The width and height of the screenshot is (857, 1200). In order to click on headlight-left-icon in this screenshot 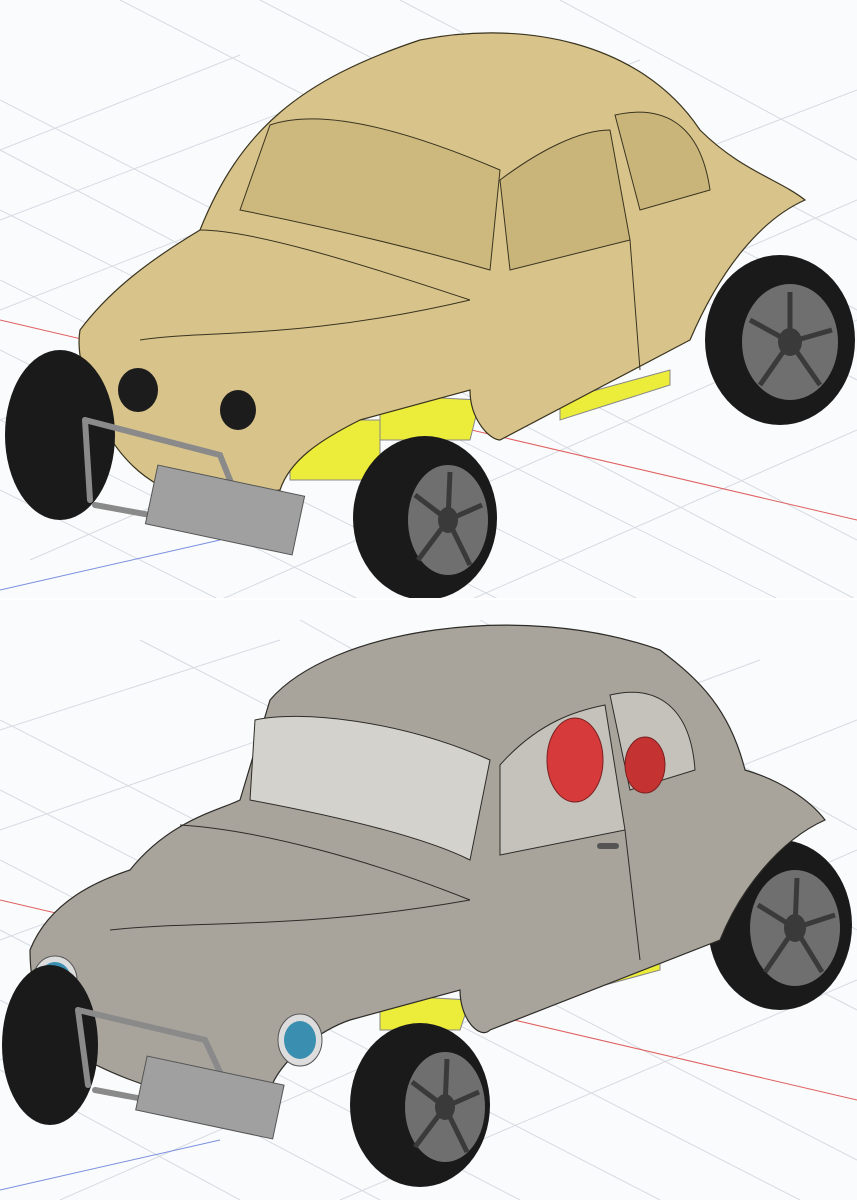, I will do `click(138, 390)`.